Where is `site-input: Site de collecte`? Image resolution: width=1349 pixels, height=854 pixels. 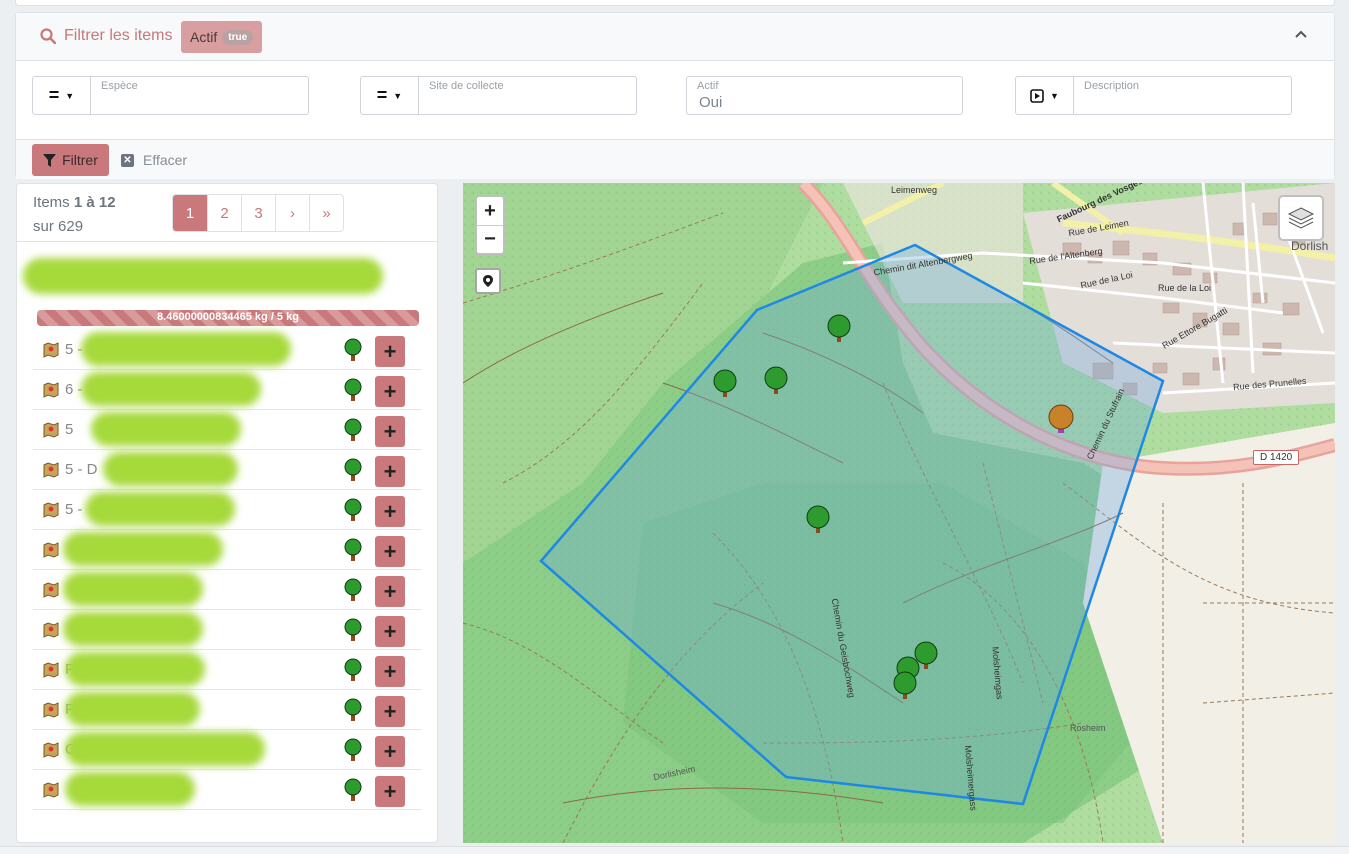
site-input: Site de collecte is located at coordinates (527, 95).